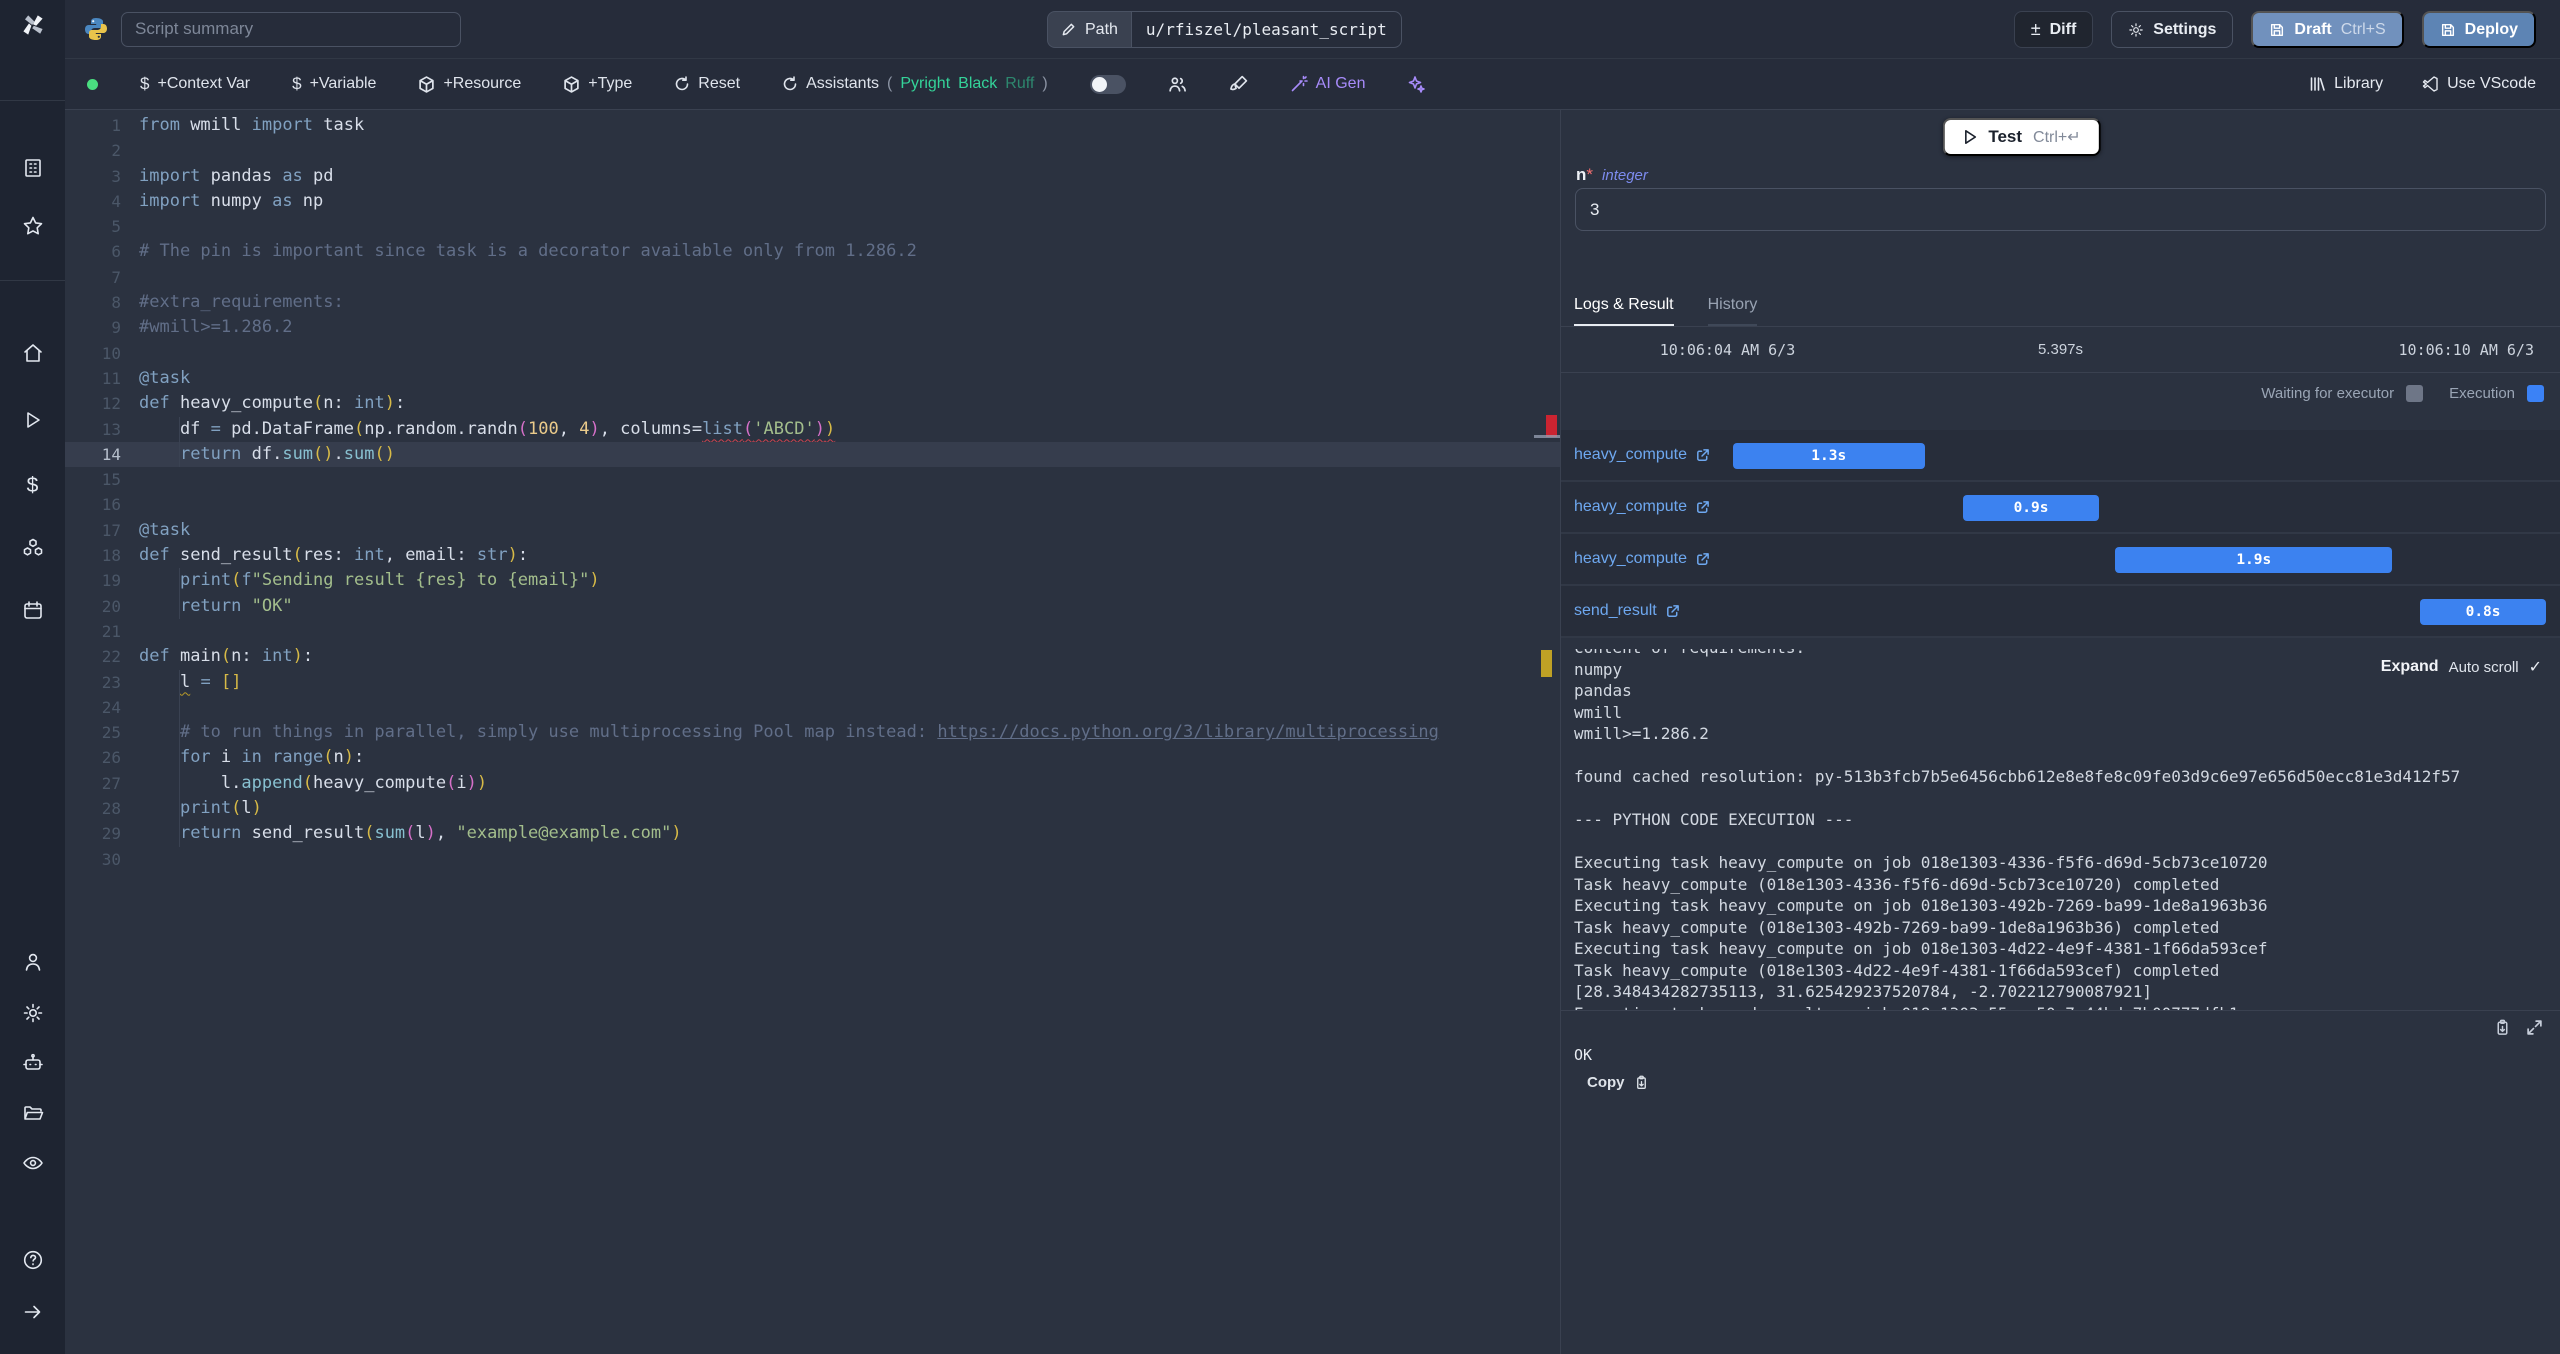 This screenshot has height=1354, width=2560. What do you see at coordinates (812, 606) in the screenshot?
I see `code-line: 20 return "OK"` at bounding box center [812, 606].